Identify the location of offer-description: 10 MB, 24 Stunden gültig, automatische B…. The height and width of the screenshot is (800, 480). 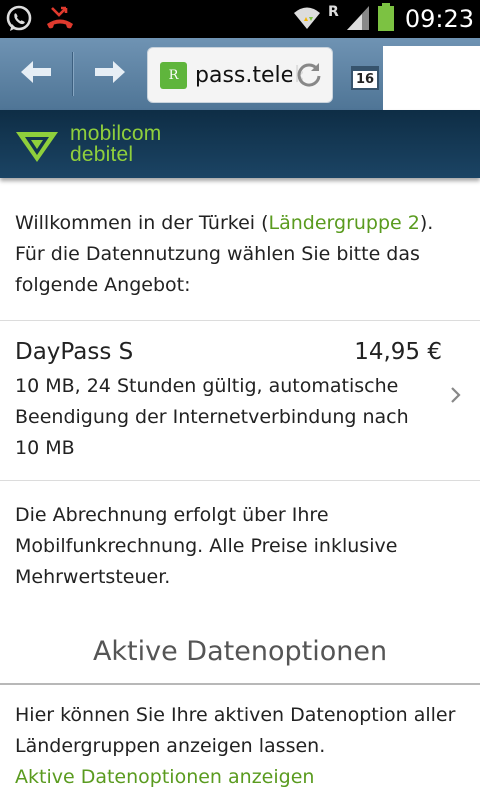
(212, 417).